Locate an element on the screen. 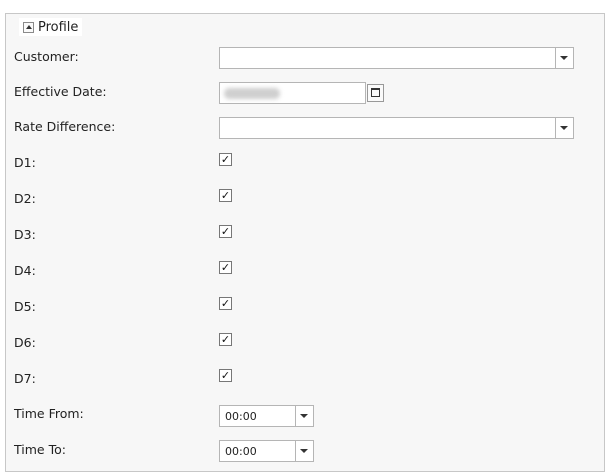 This screenshot has height=475, width=608. d2-label: D2: is located at coordinates (25, 198).